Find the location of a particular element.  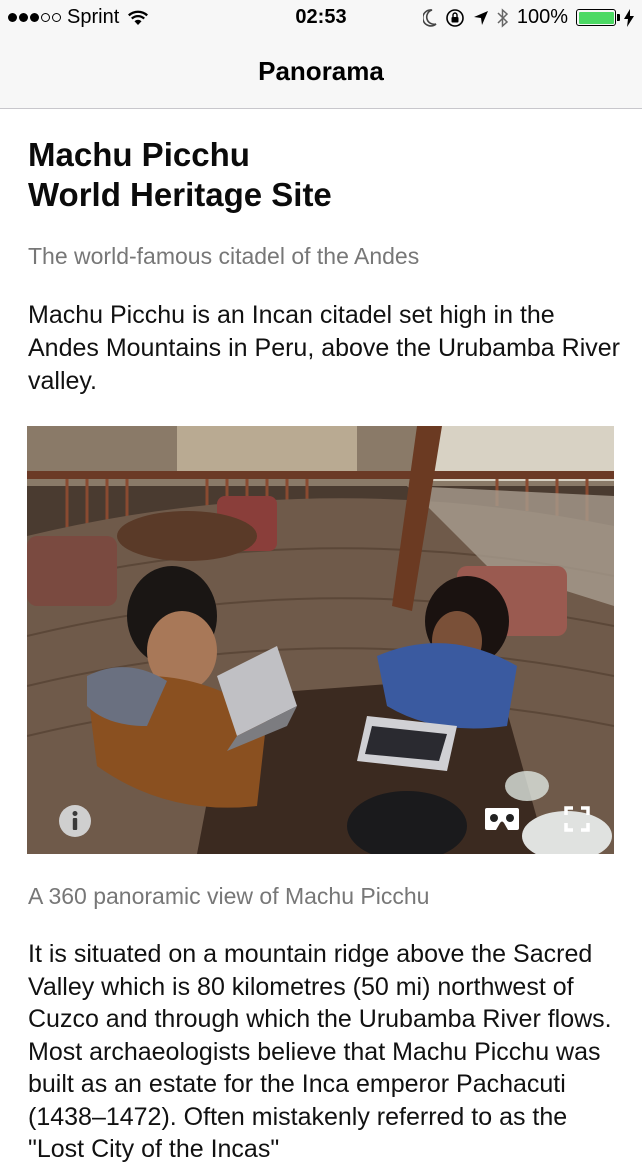

vr-cardboard-icon is located at coordinates (502, 819).